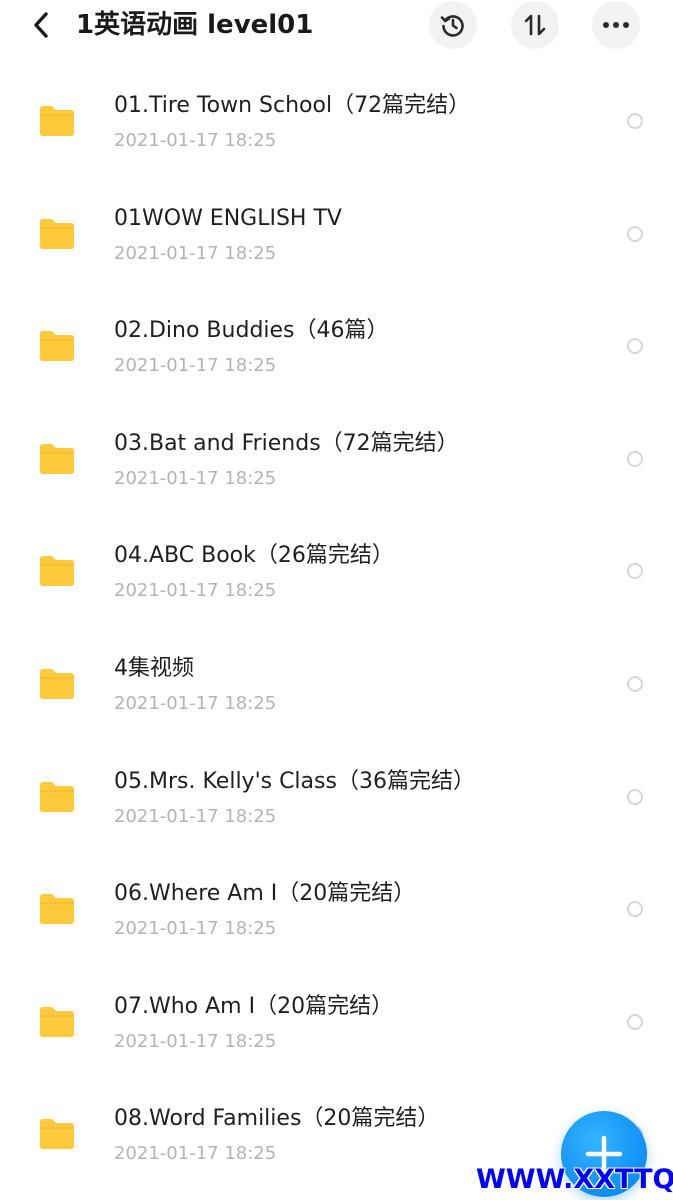 This screenshot has width=673, height=1200. I want to click on more-horizontal-icon, so click(616, 25).